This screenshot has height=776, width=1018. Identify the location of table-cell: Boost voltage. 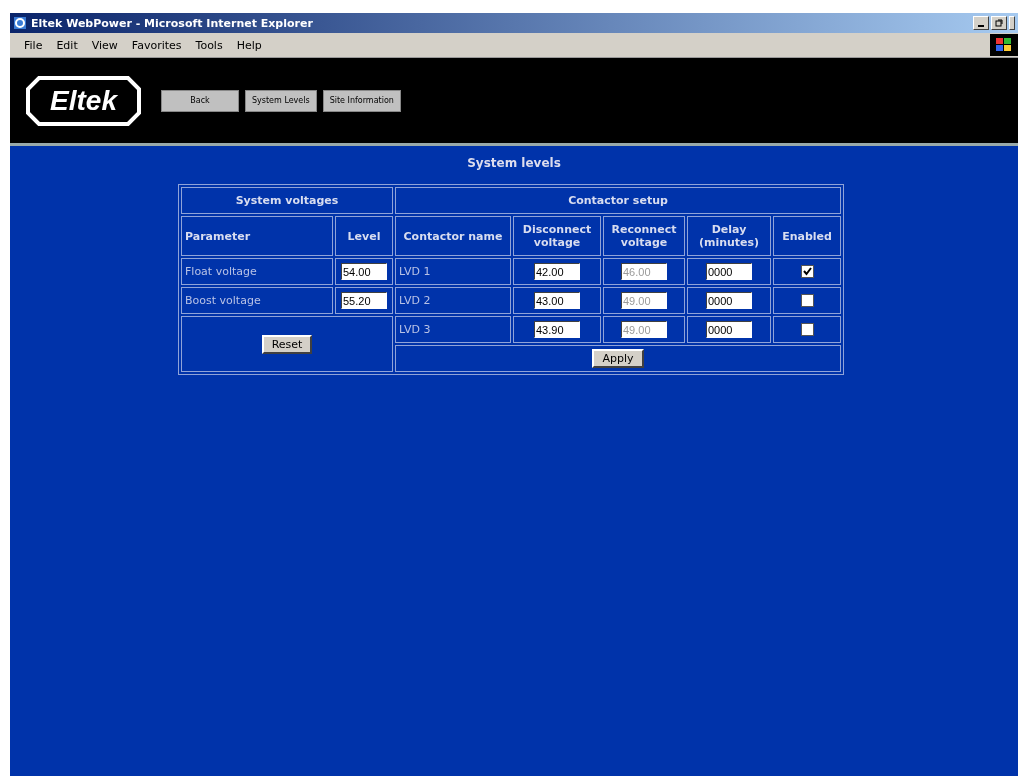
(257, 300).